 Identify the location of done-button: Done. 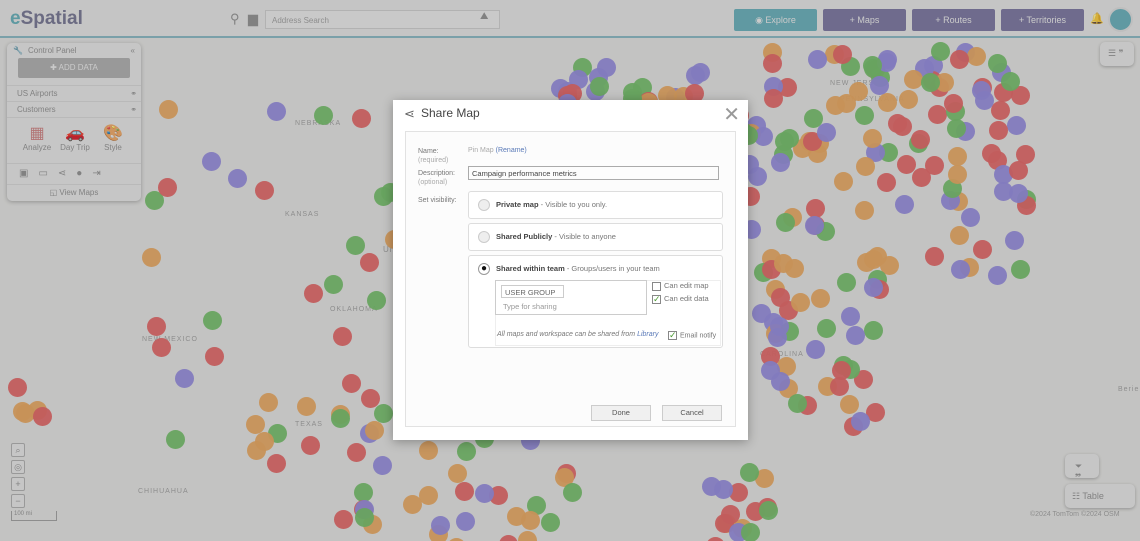
(621, 413).